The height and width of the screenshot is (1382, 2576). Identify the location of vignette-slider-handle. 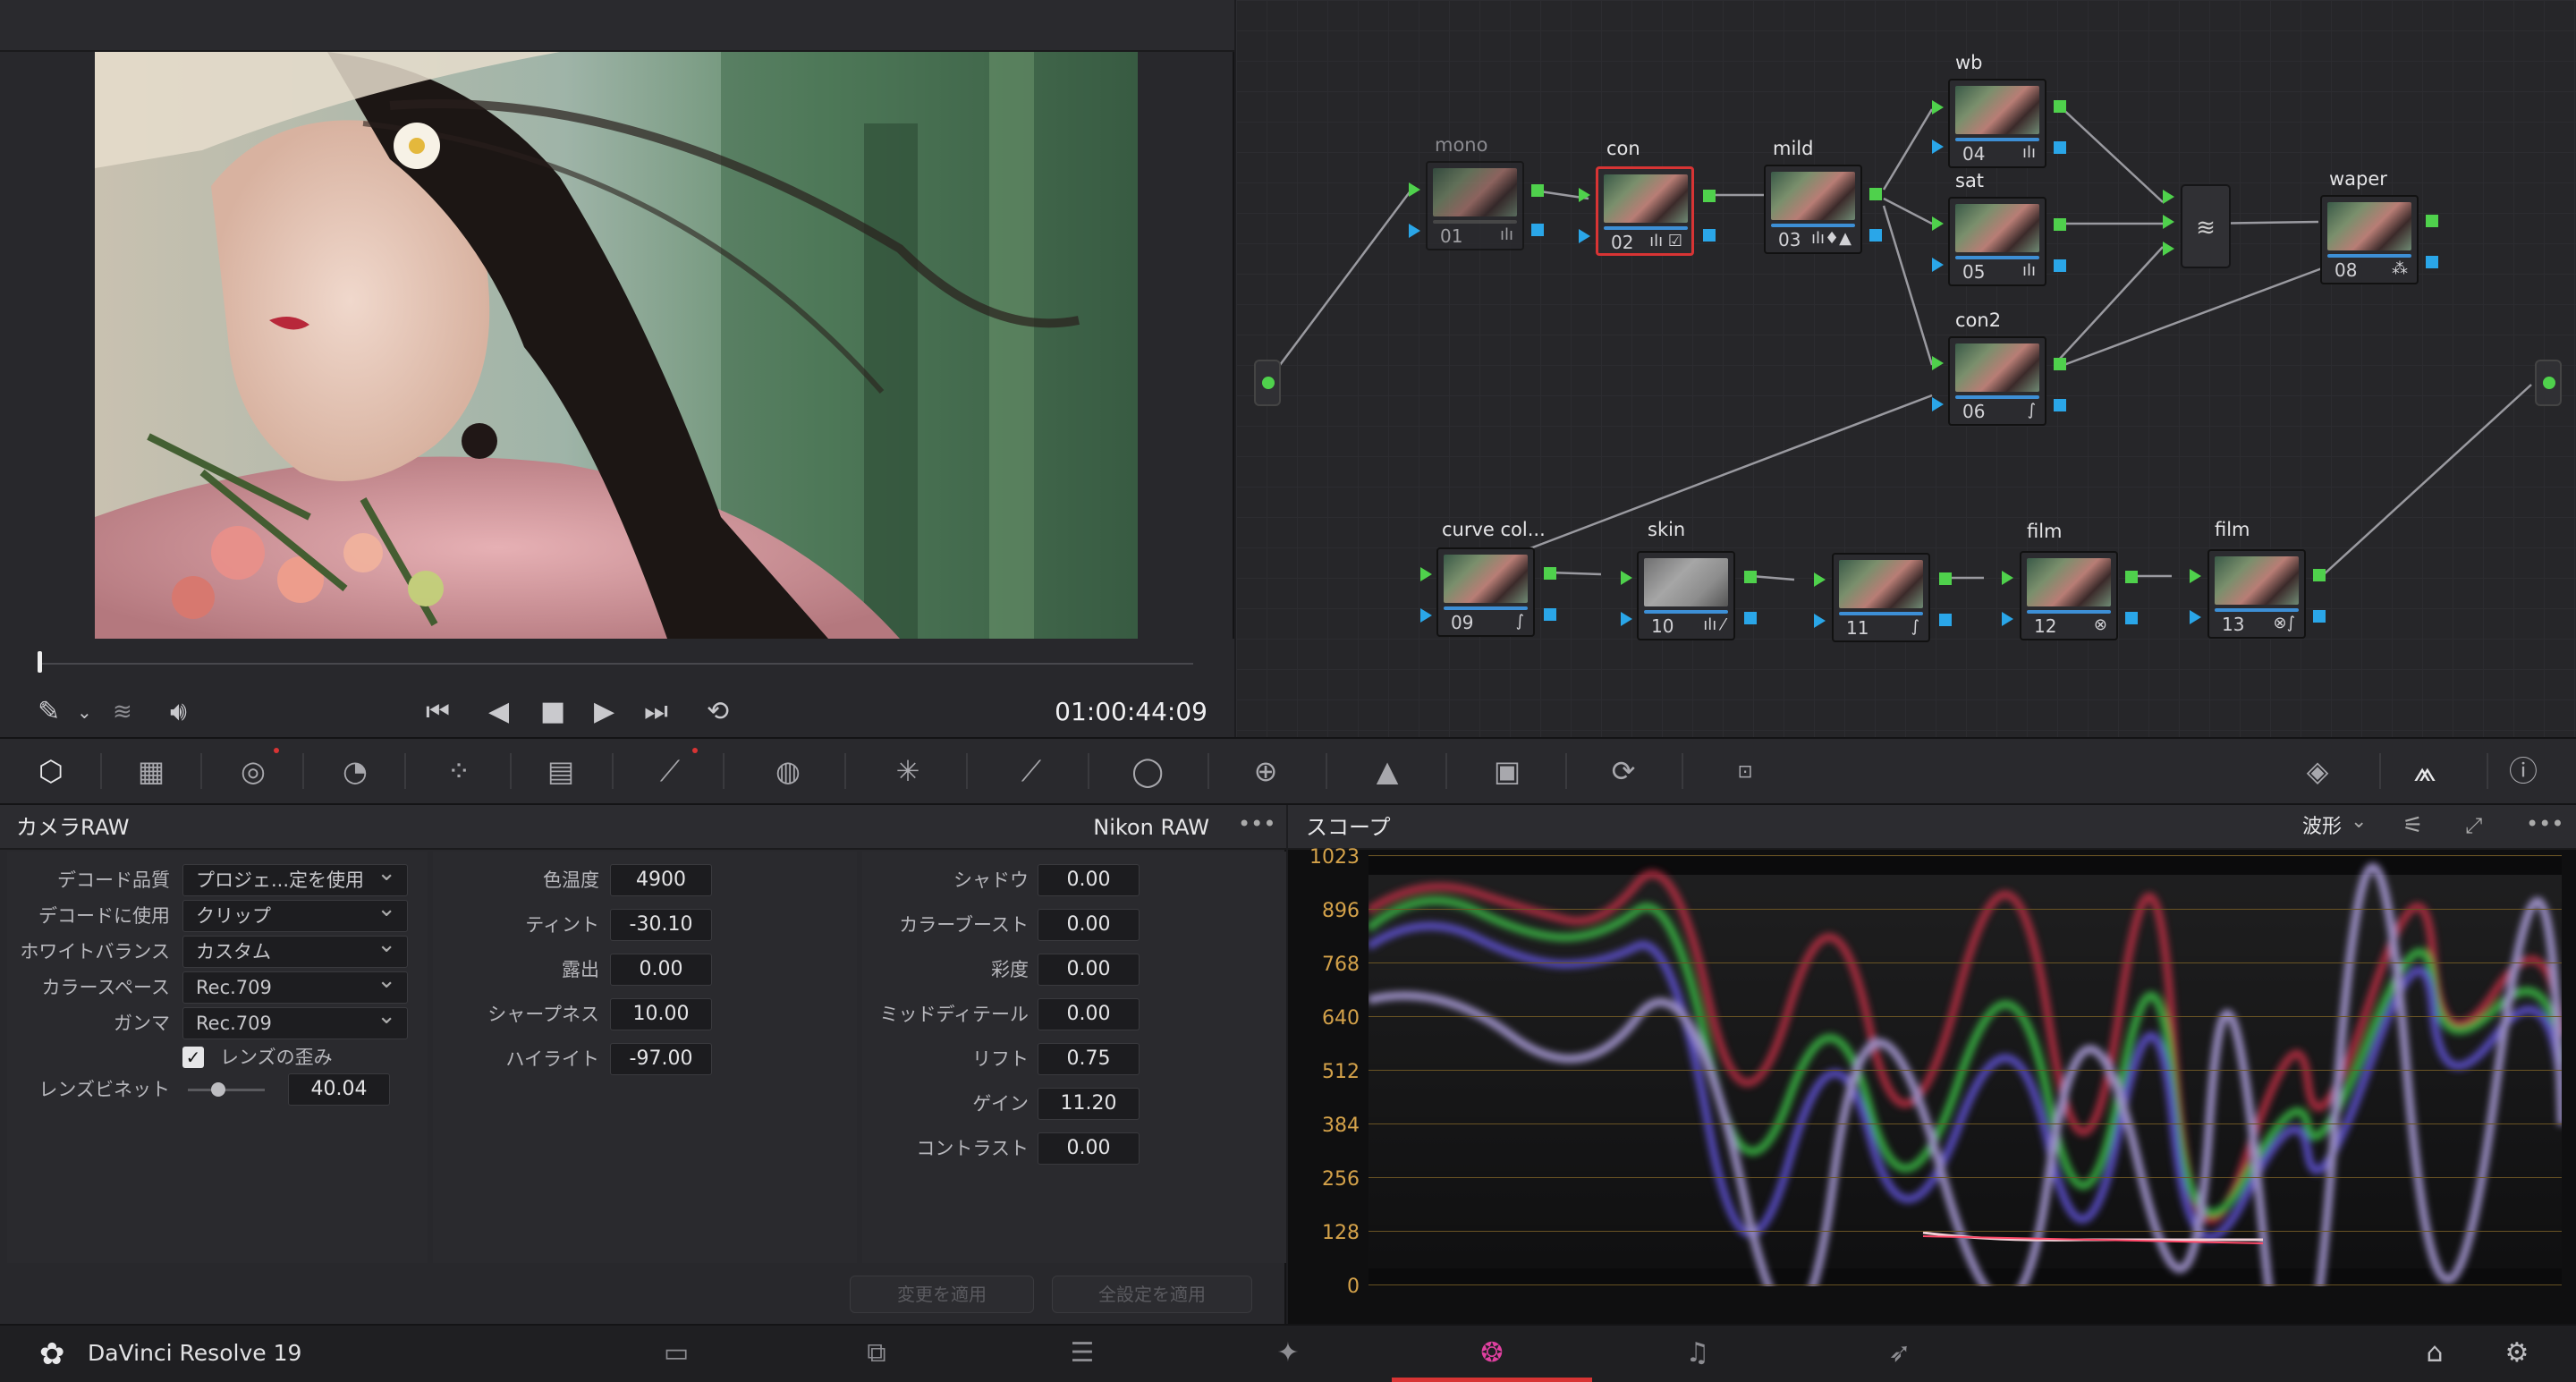
(218, 1089).